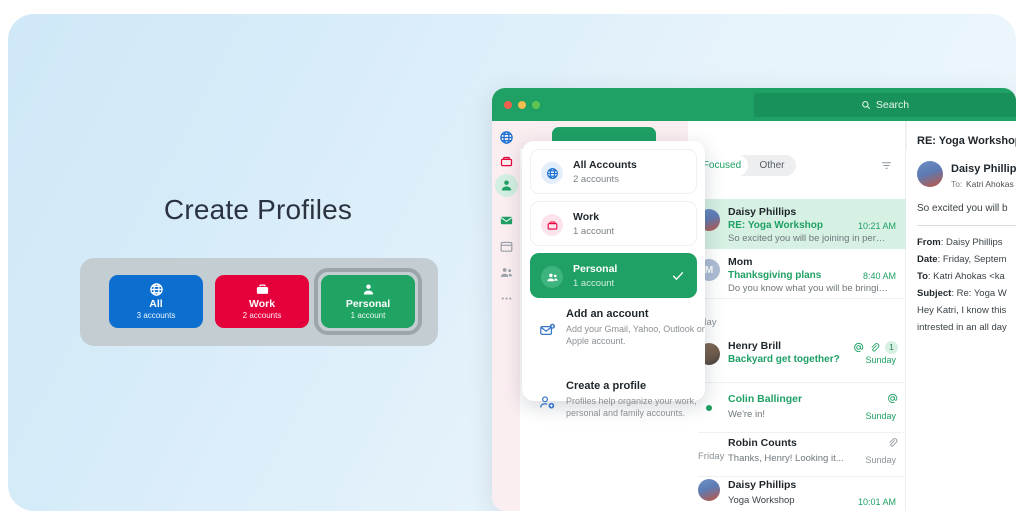  Describe the element at coordinates (506, 272) in the screenshot. I see `sidebar-item-people` at that location.